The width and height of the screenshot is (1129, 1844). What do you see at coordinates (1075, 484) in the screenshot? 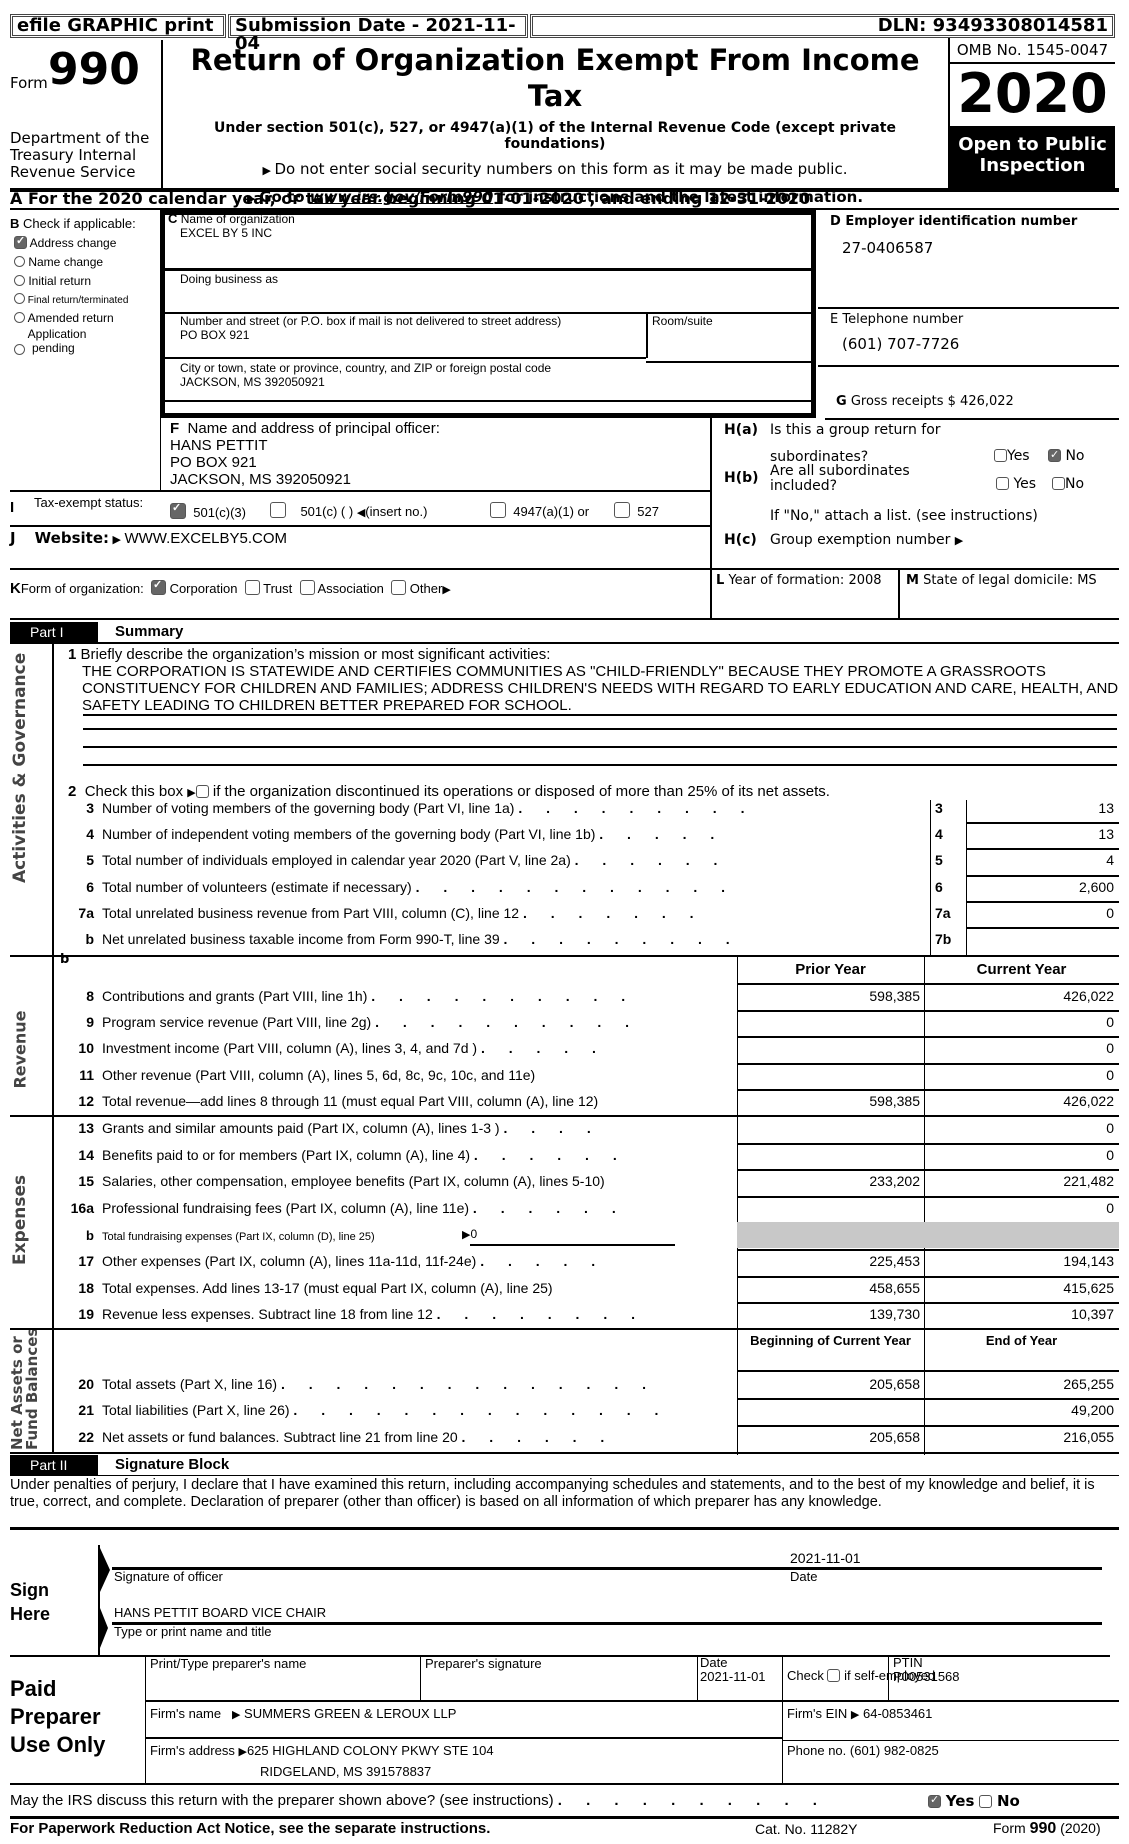
I see `hb-no-label: No` at bounding box center [1075, 484].